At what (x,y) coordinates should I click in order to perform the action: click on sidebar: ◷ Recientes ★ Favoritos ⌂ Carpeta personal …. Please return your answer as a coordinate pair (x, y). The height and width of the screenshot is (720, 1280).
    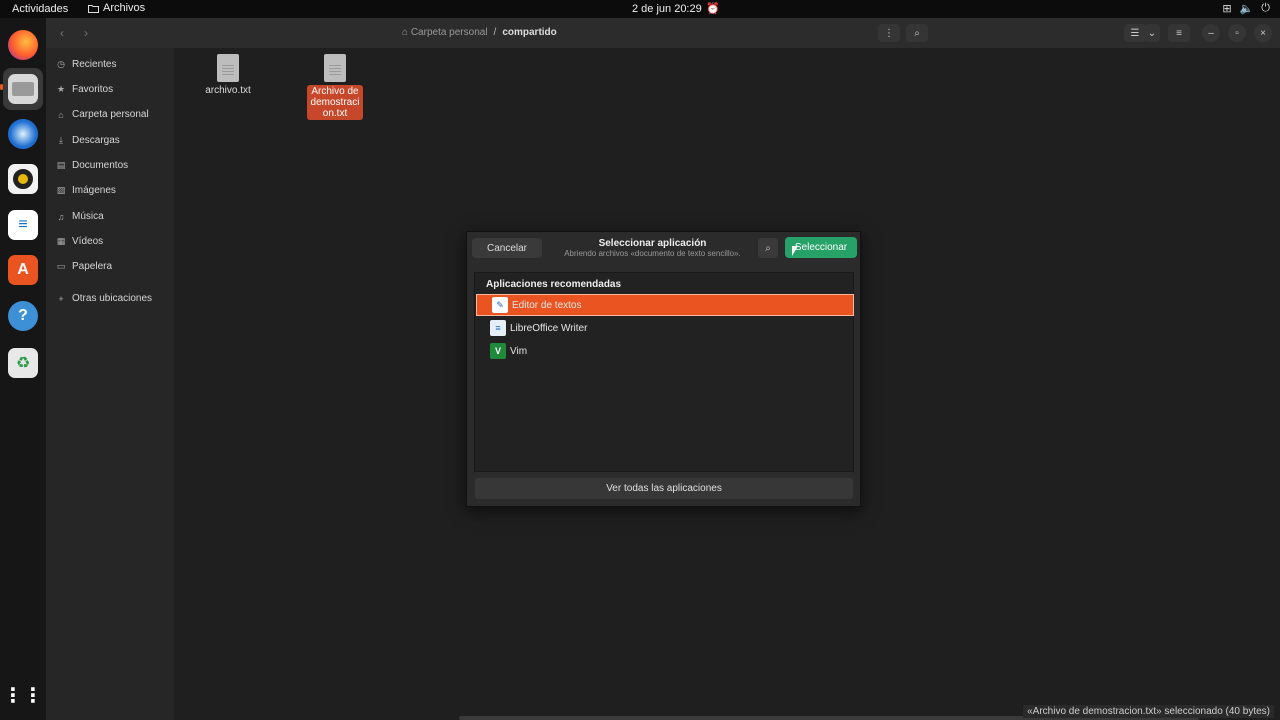
    Looking at the image, I should click on (110, 384).